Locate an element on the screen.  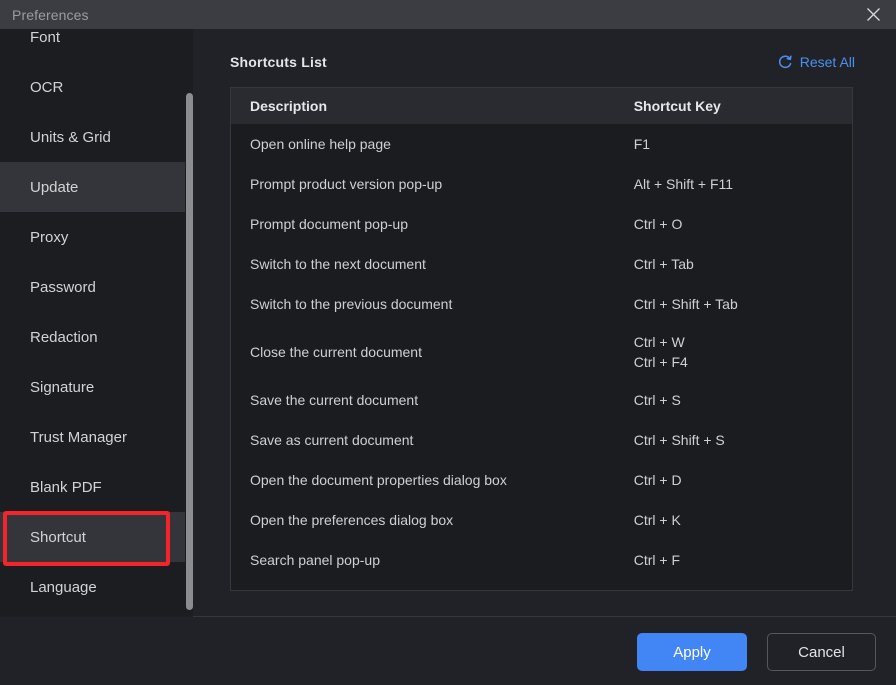
shortcut-key: Ctrl + D is located at coordinates (743, 480).